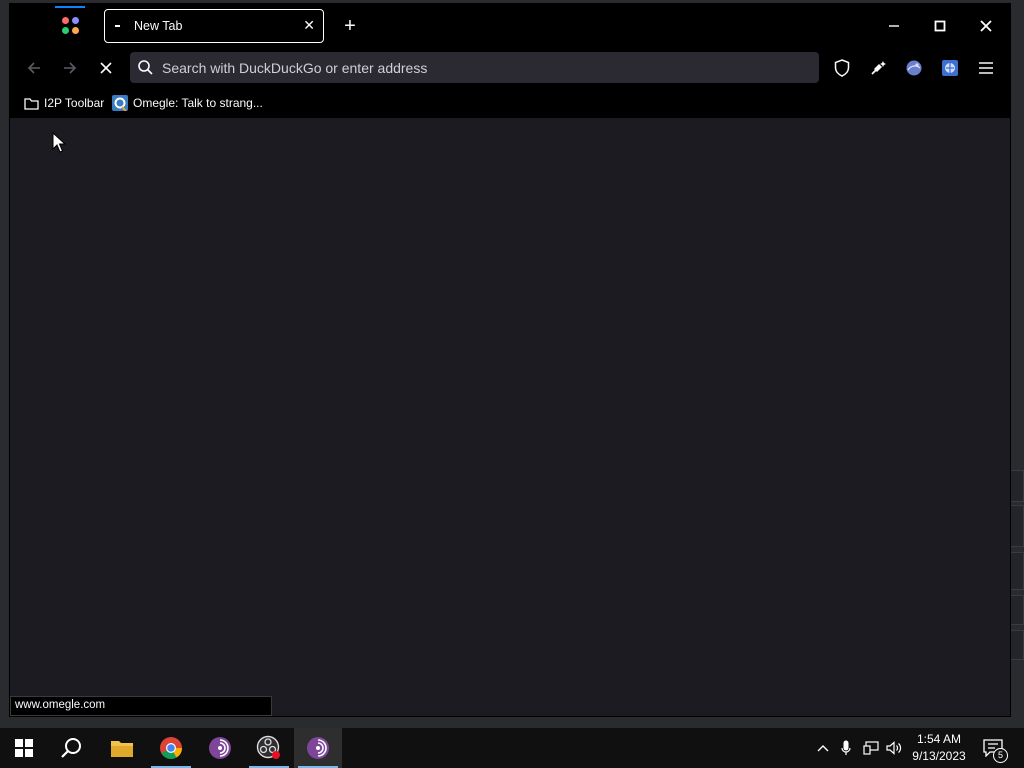 This screenshot has width=1024, height=768. I want to click on hamburger-menu-icon, so click(986, 68).